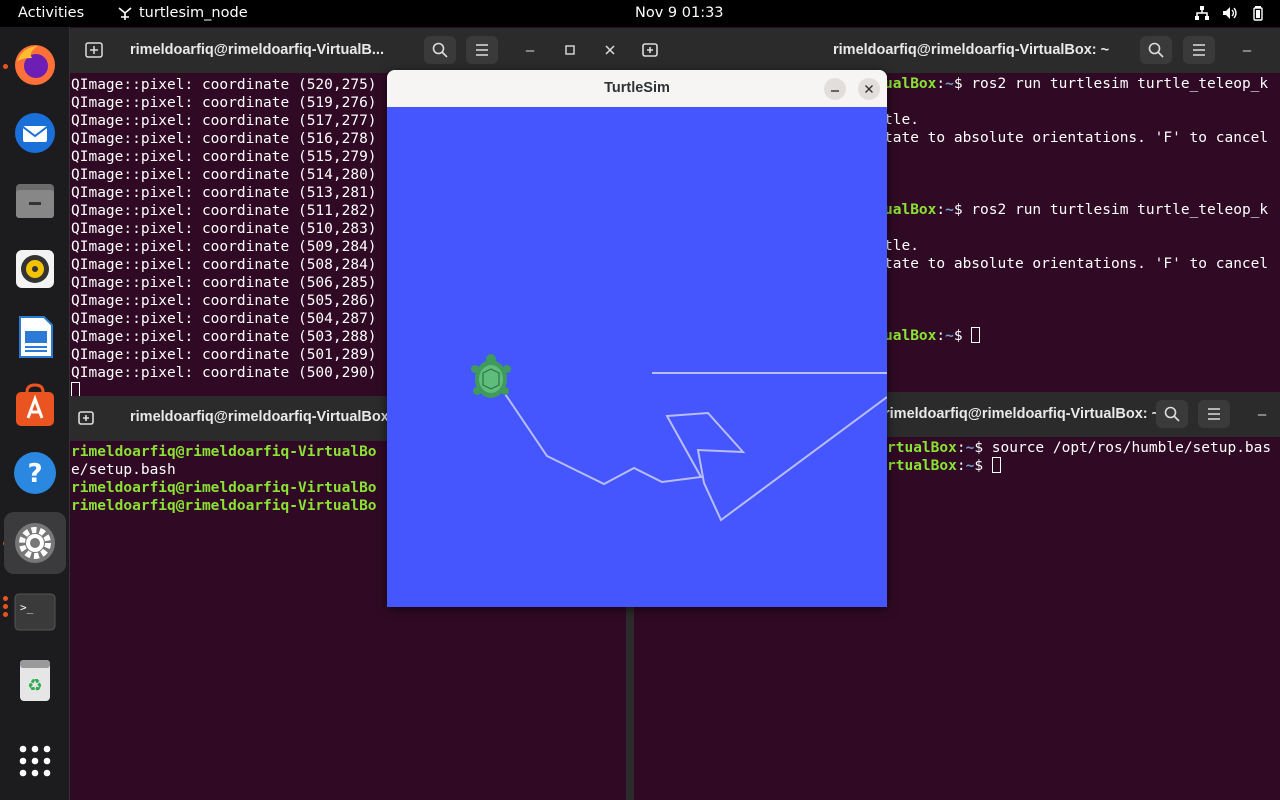  Describe the element at coordinates (35, 543) in the screenshot. I see `settings-icon` at that location.